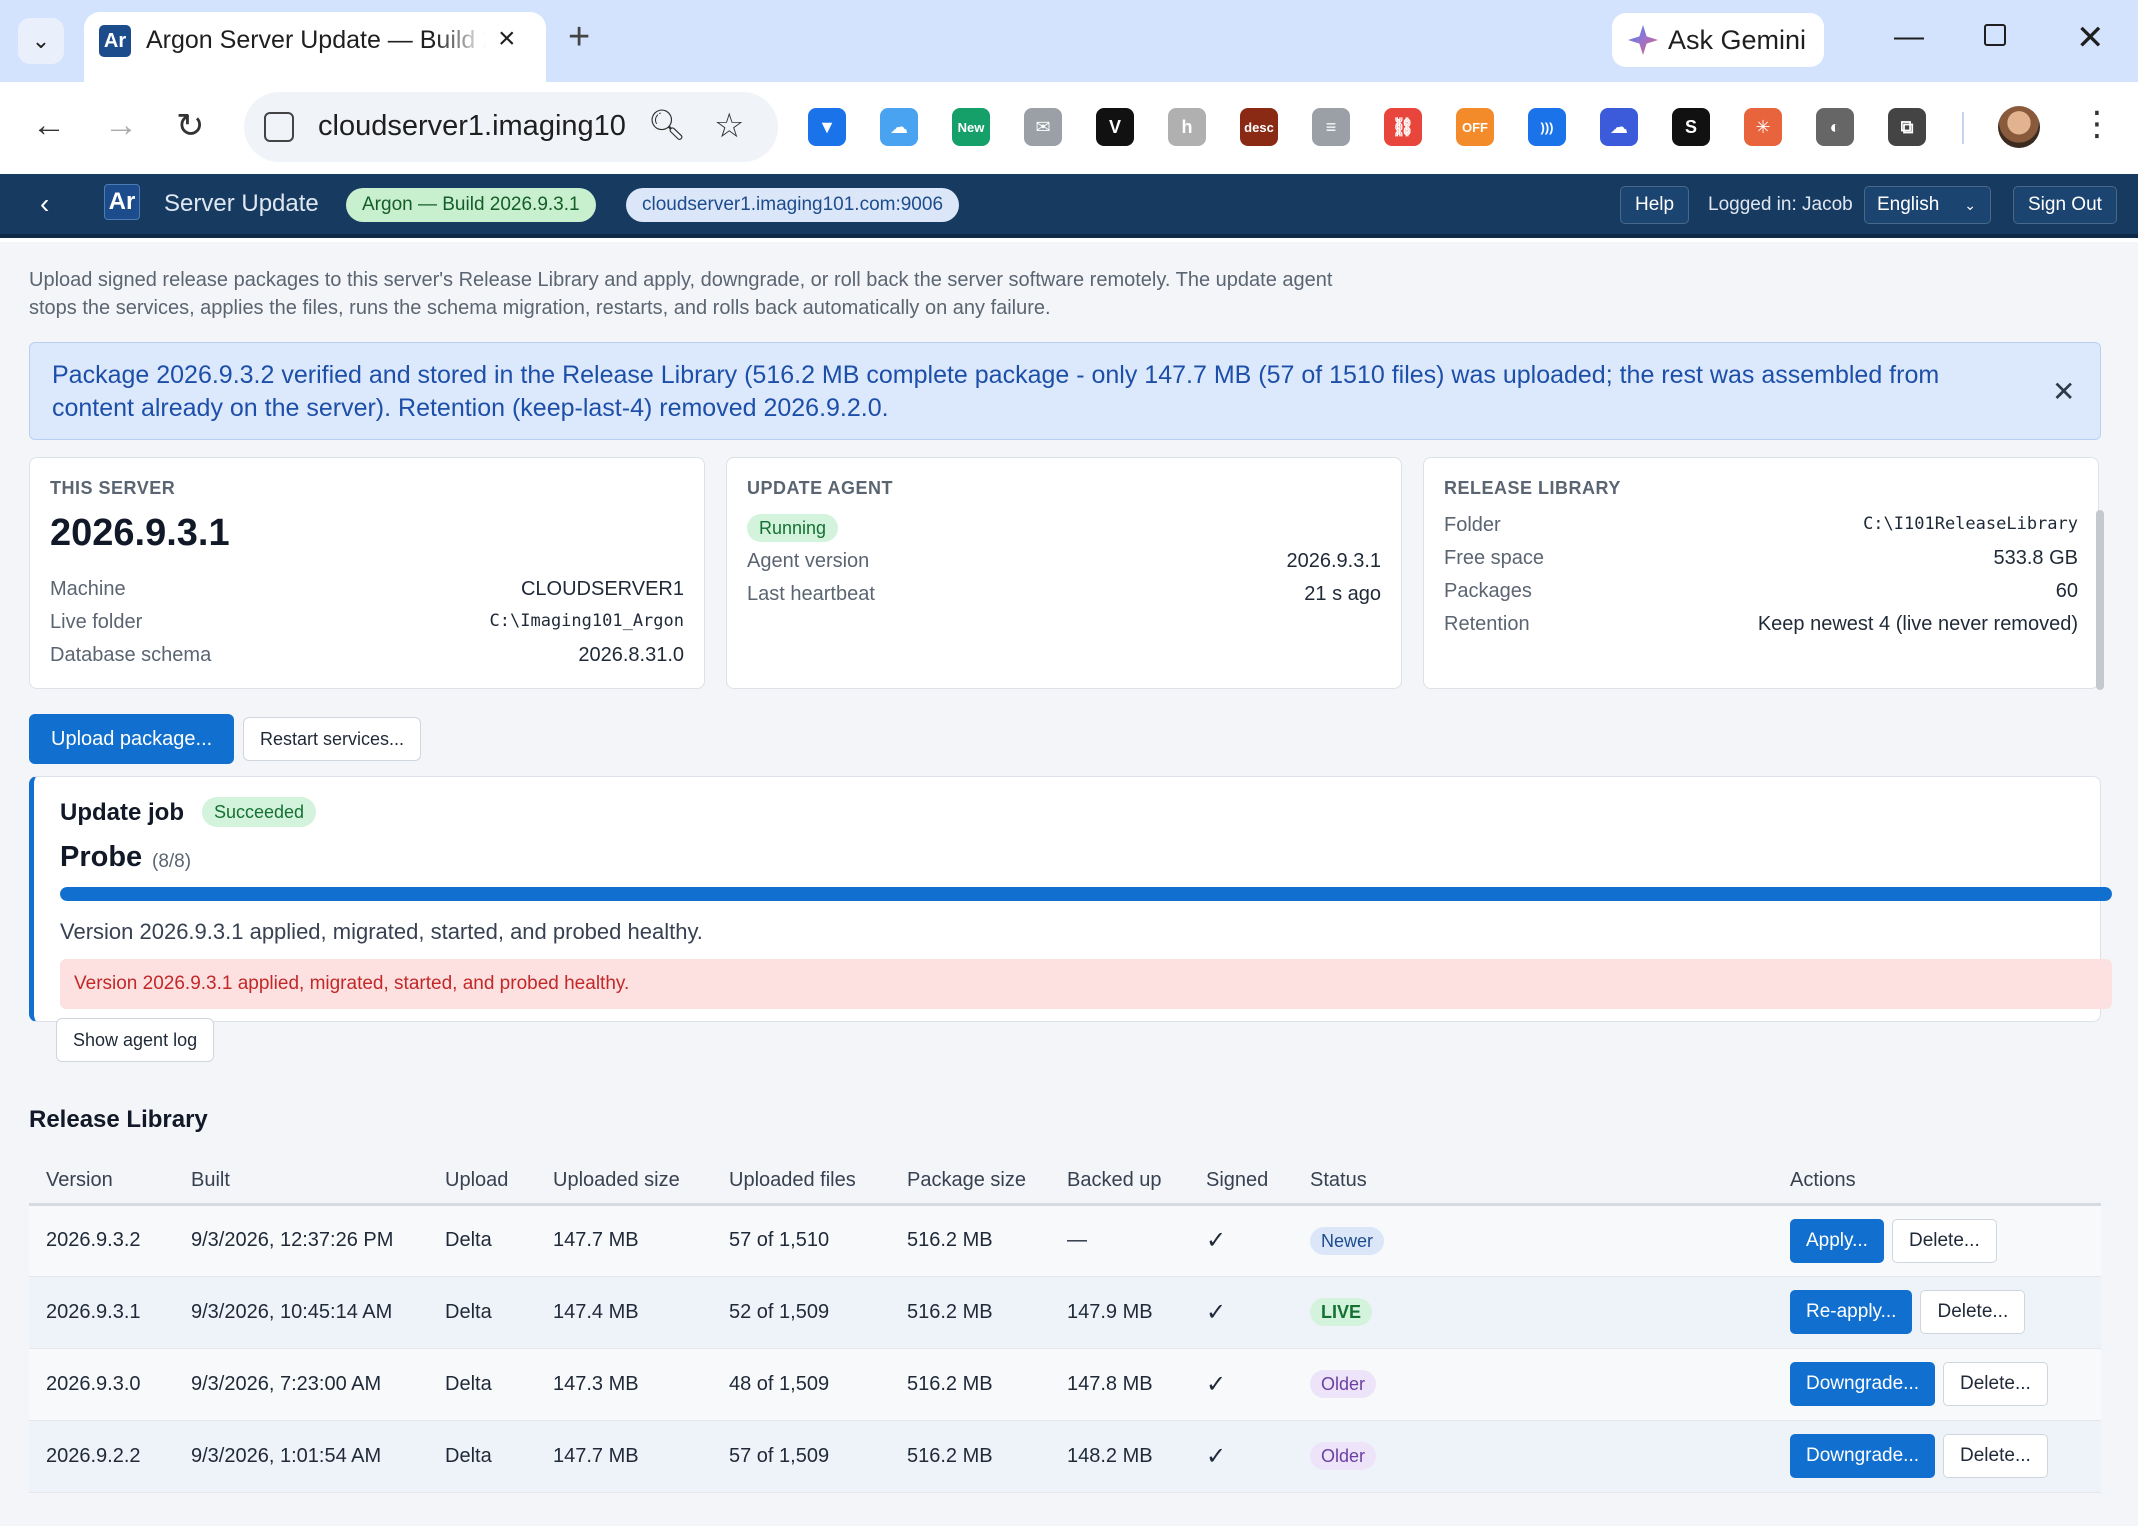 This screenshot has height=1526, width=2138. What do you see at coordinates (190, 126) in the screenshot?
I see `reload-icon: ↻` at bounding box center [190, 126].